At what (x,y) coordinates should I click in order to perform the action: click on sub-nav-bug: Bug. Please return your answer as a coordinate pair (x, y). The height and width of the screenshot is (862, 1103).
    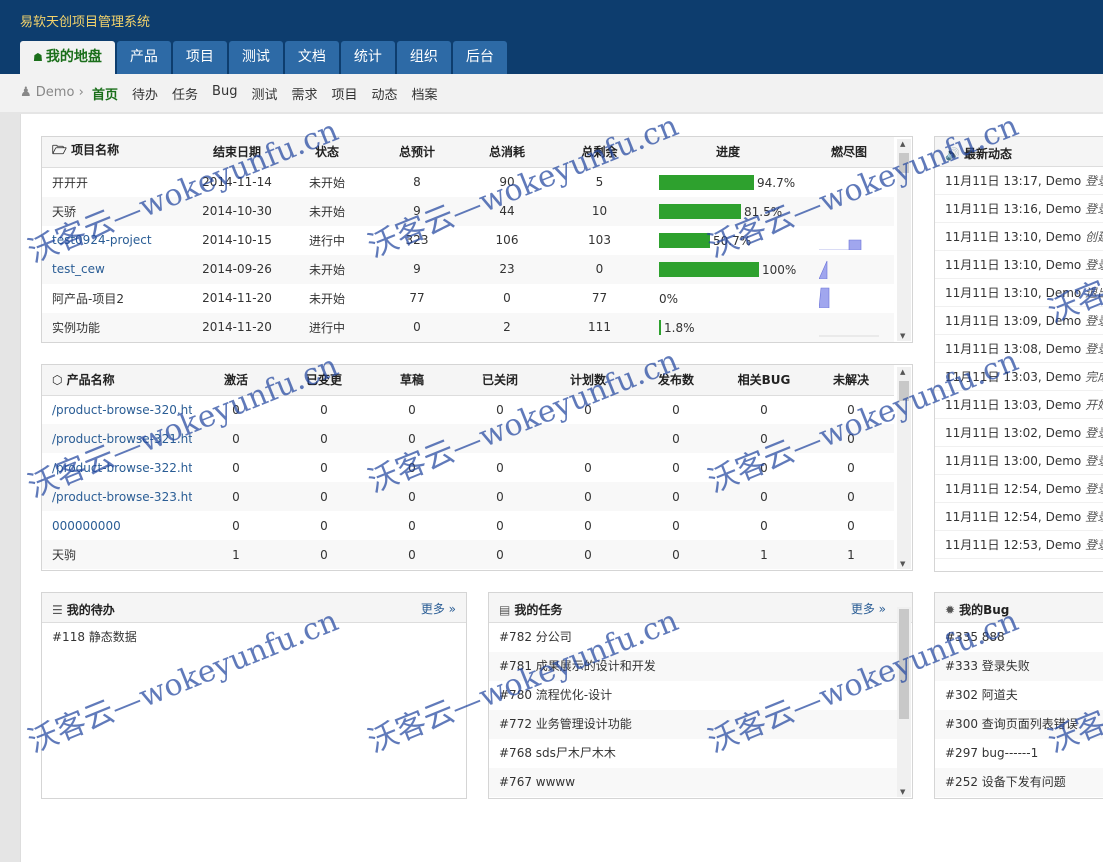
    Looking at the image, I should click on (224, 93).